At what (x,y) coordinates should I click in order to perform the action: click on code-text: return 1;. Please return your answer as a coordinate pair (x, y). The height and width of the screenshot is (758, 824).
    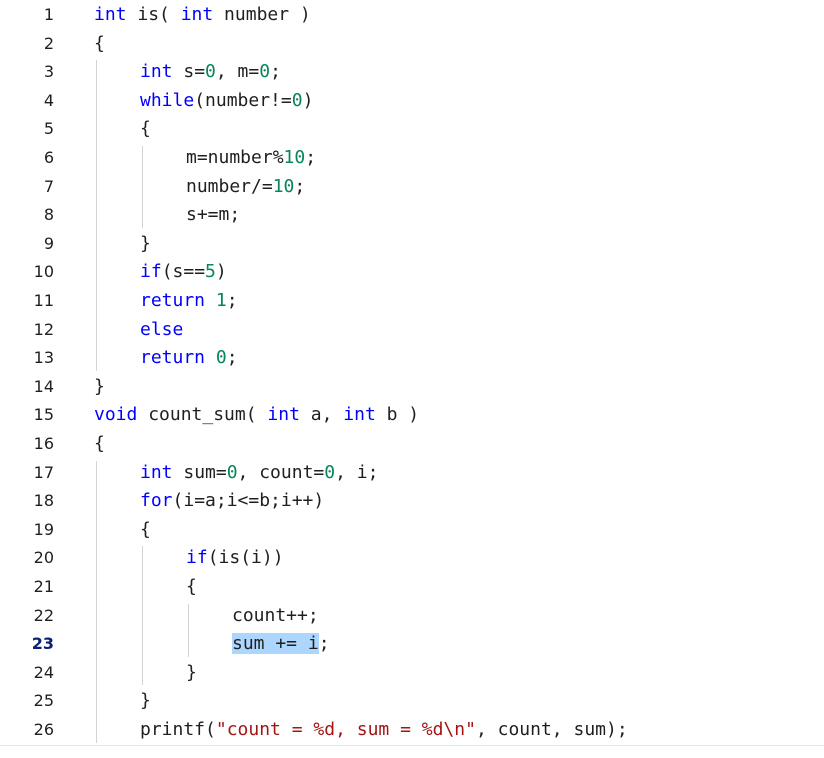
    Looking at the image, I should click on (189, 301).